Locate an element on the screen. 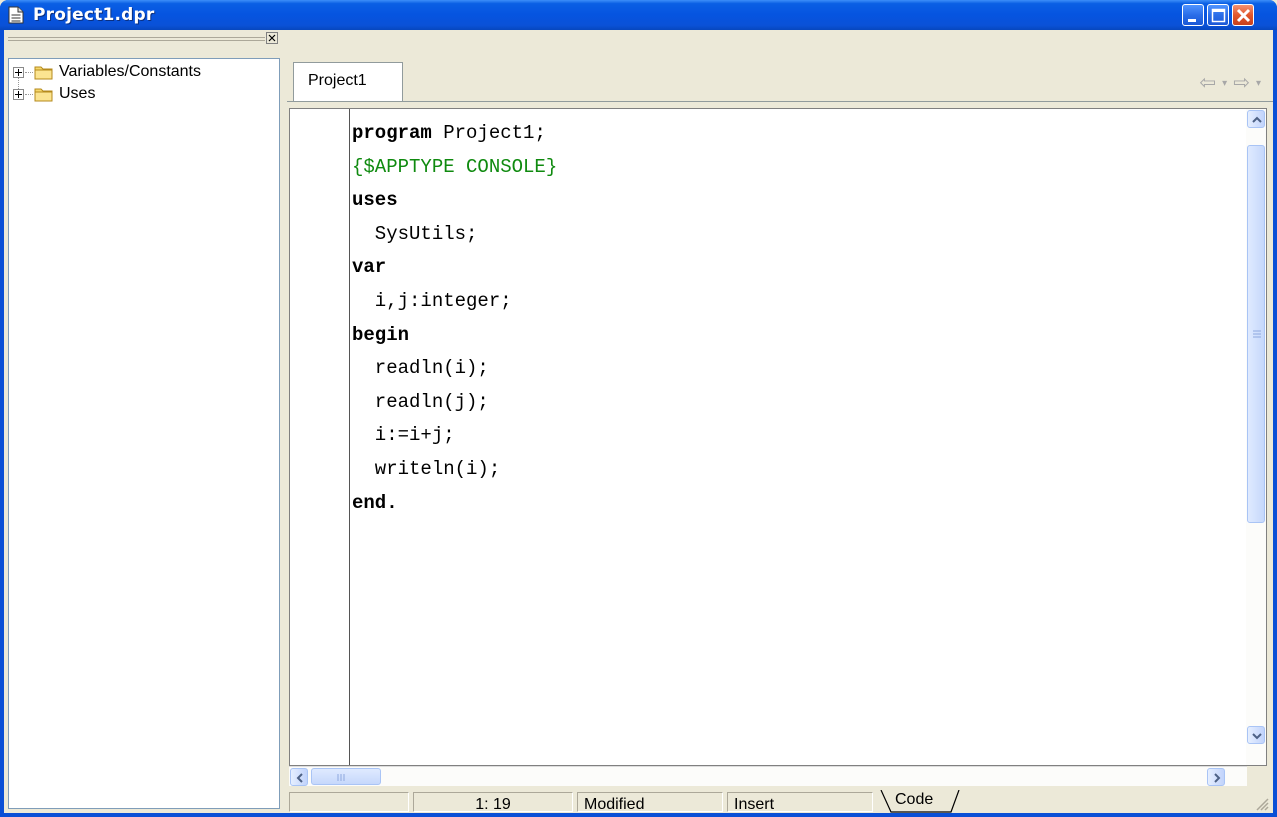  code-token: readln(i); is located at coordinates (420, 368).